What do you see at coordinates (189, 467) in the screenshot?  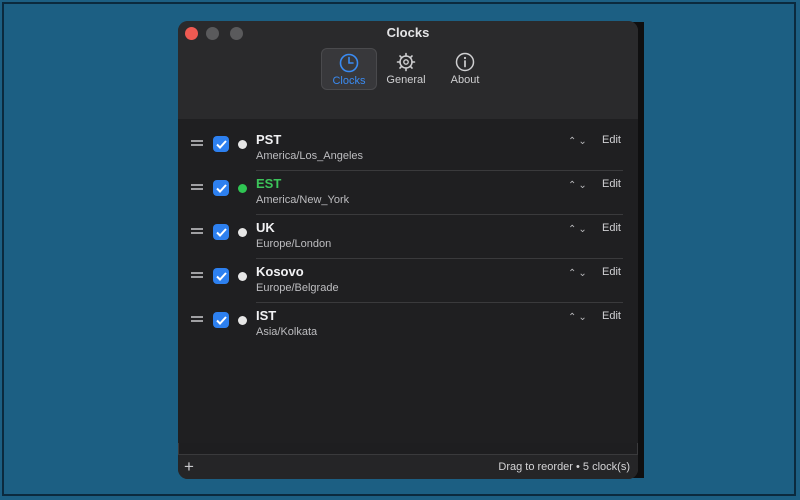 I see `add-clock-button: +` at bounding box center [189, 467].